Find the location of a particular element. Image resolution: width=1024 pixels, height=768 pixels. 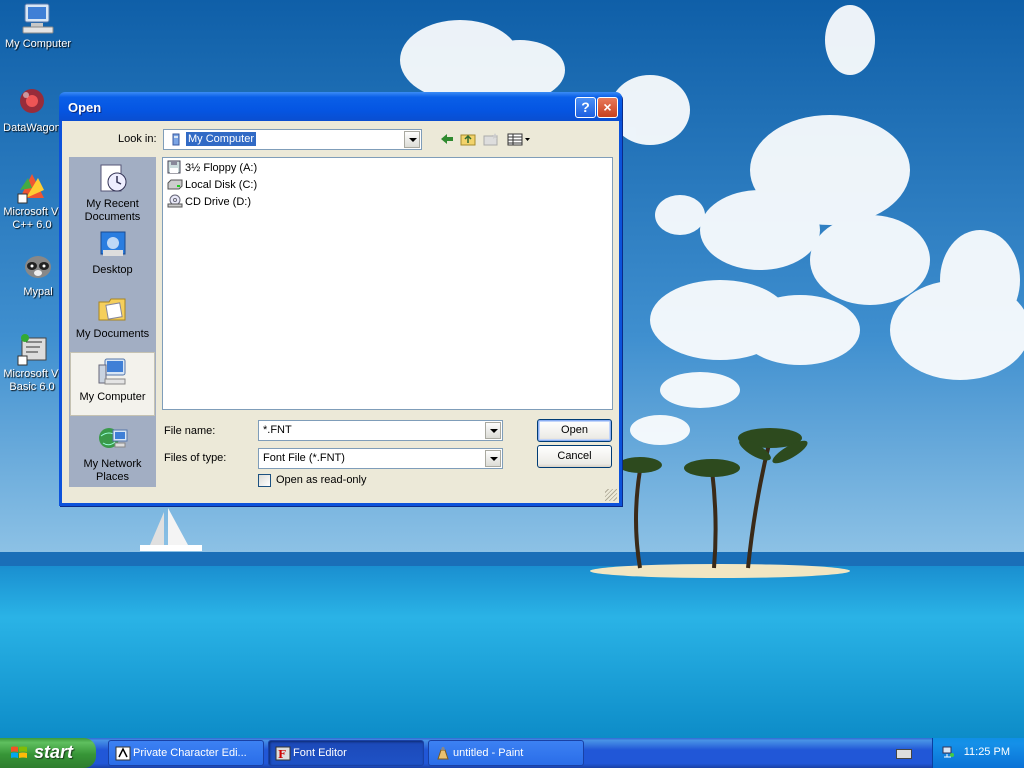

up-folder-icon is located at coordinates (468, 139).